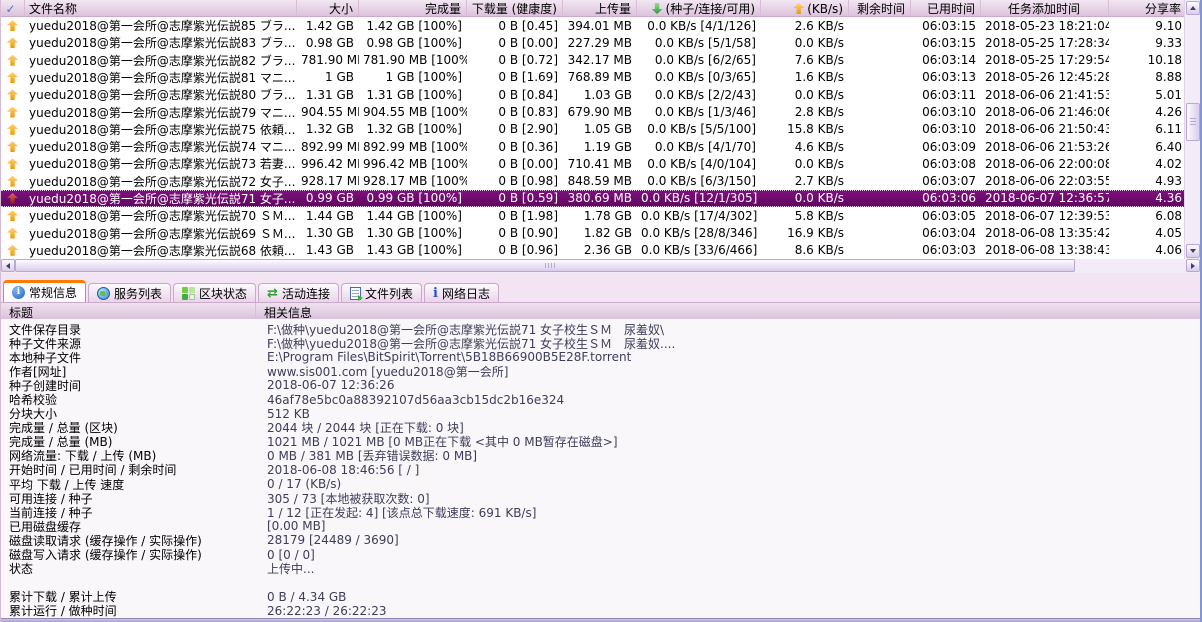  I want to click on details-header-title: 标题, so click(128, 311).